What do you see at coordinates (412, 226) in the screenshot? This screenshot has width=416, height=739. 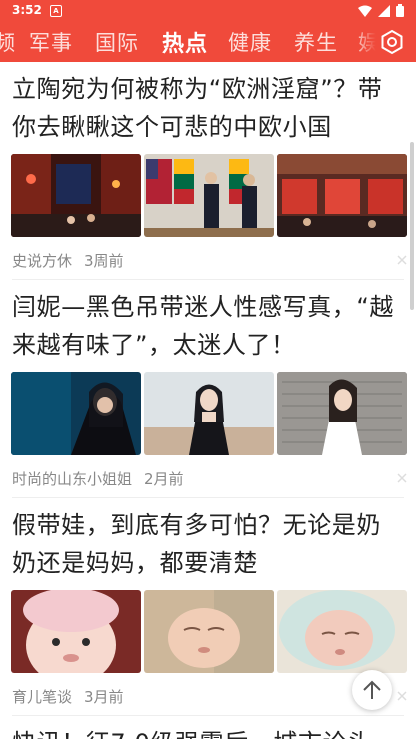 I see `feed-scrollbar` at bounding box center [412, 226].